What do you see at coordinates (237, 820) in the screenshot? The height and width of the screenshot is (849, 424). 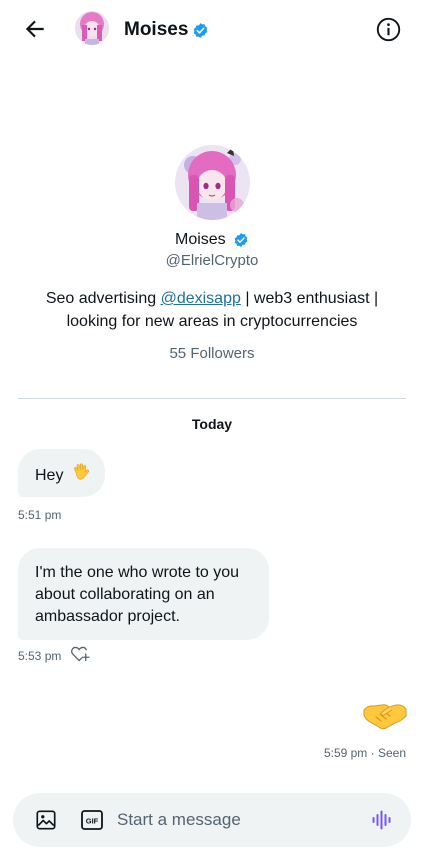 I see `message-input` at bounding box center [237, 820].